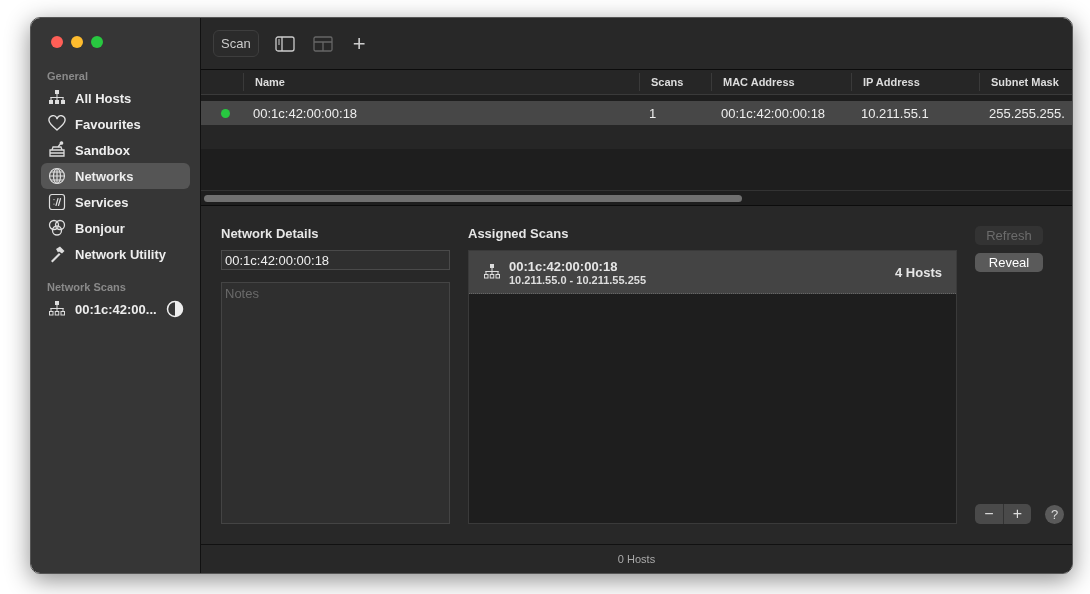 Image resolution: width=1090 pixels, height=594 pixels. What do you see at coordinates (284, 43) in the screenshot?
I see `sidebar-toggle-icon` at bounding box center [284, 43].